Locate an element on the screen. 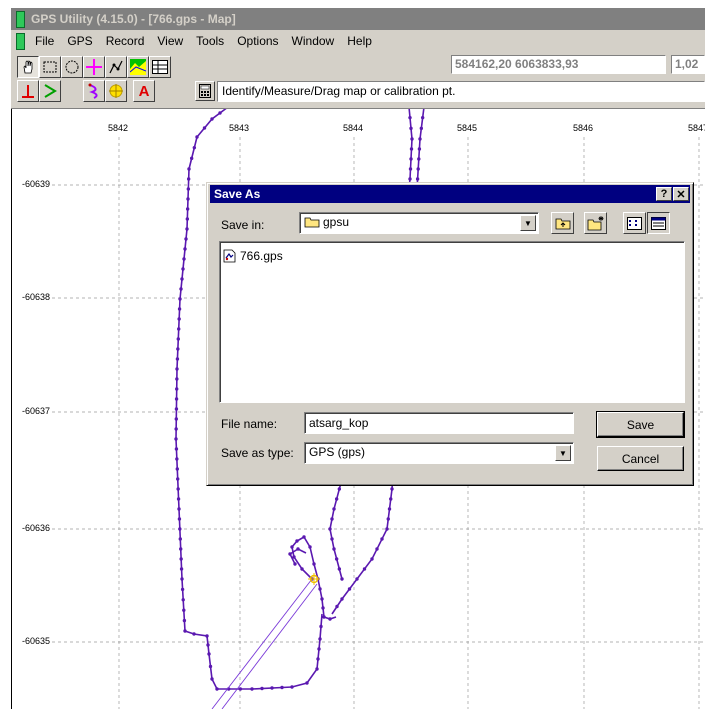  save-as-type-value: GPS (gps) is located at coordinates (337, 452).